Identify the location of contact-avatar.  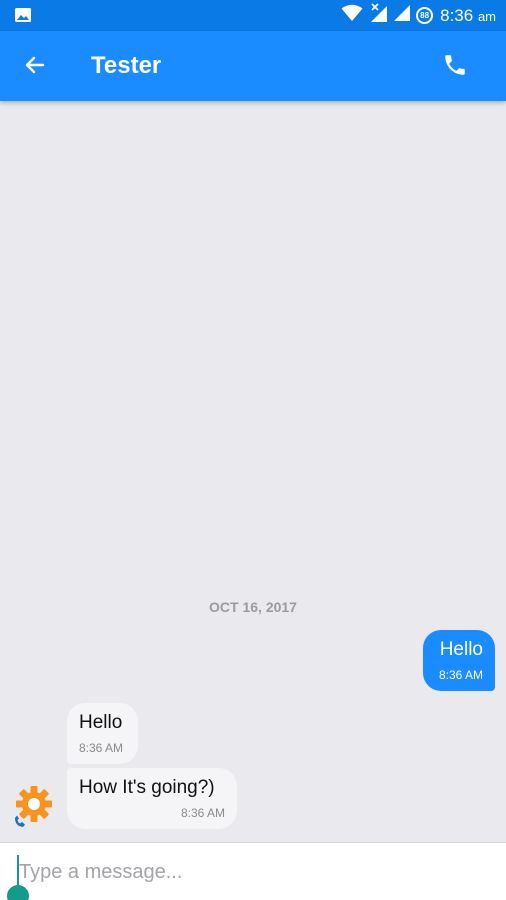
(33, 805).